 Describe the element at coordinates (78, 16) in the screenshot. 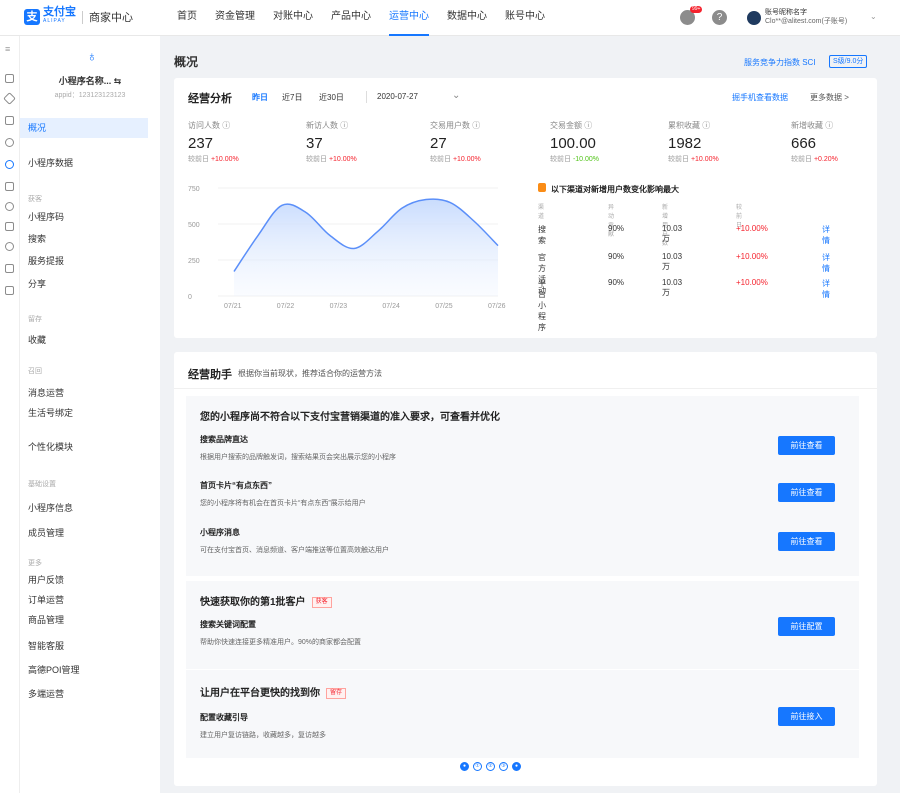

I see `alipay-logo: 支 支付宝 ALIPAY 商家中心` at that location.